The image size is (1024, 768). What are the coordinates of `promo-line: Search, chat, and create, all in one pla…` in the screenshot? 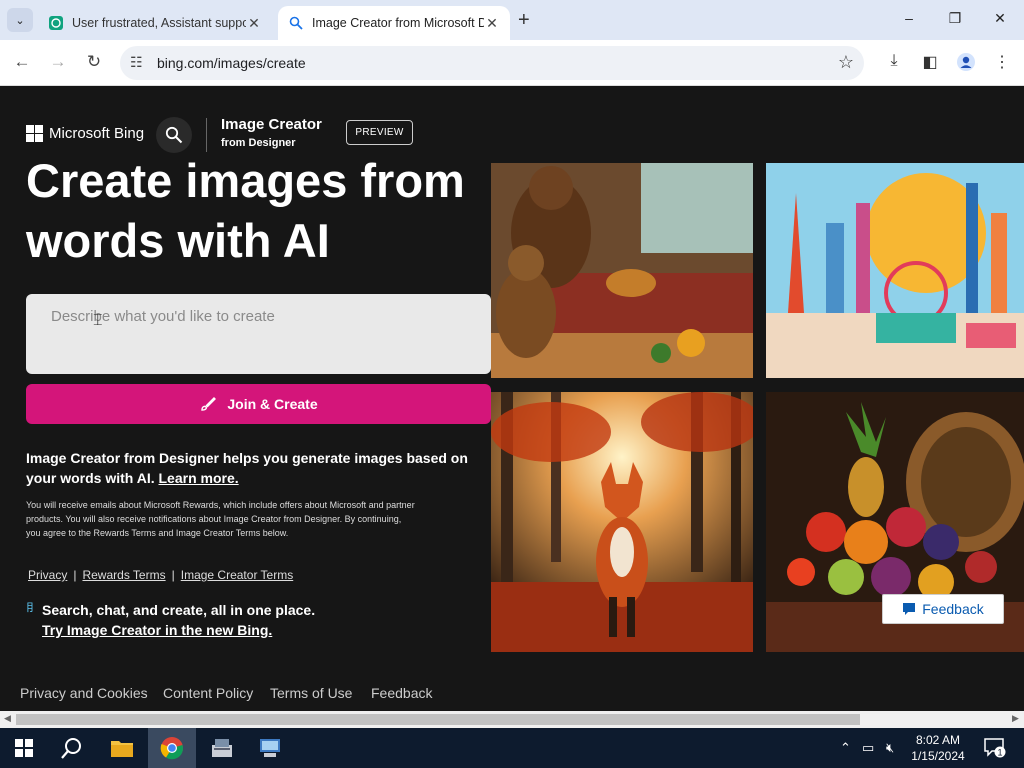 It's located at (179, 610).